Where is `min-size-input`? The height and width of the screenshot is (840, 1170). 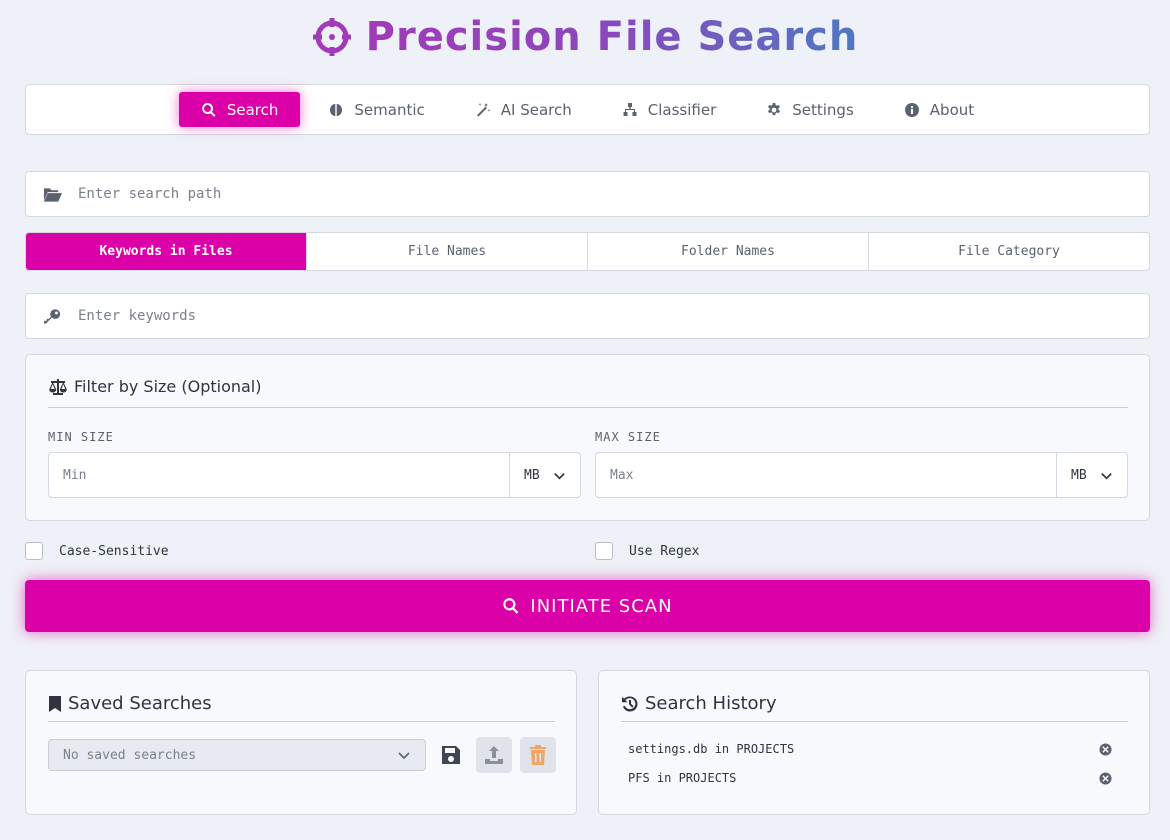
min-size-input is located at coordinates (279, 475).